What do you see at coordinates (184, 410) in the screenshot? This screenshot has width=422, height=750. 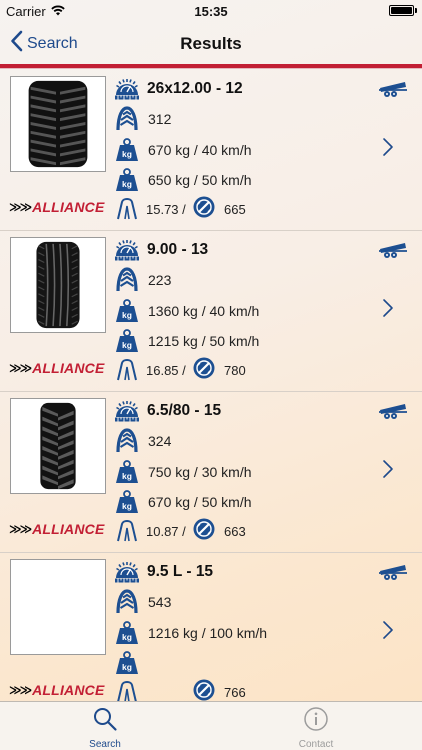 I see `tire-size: 6.5/80 - 15` at bounding box center [184, 410].